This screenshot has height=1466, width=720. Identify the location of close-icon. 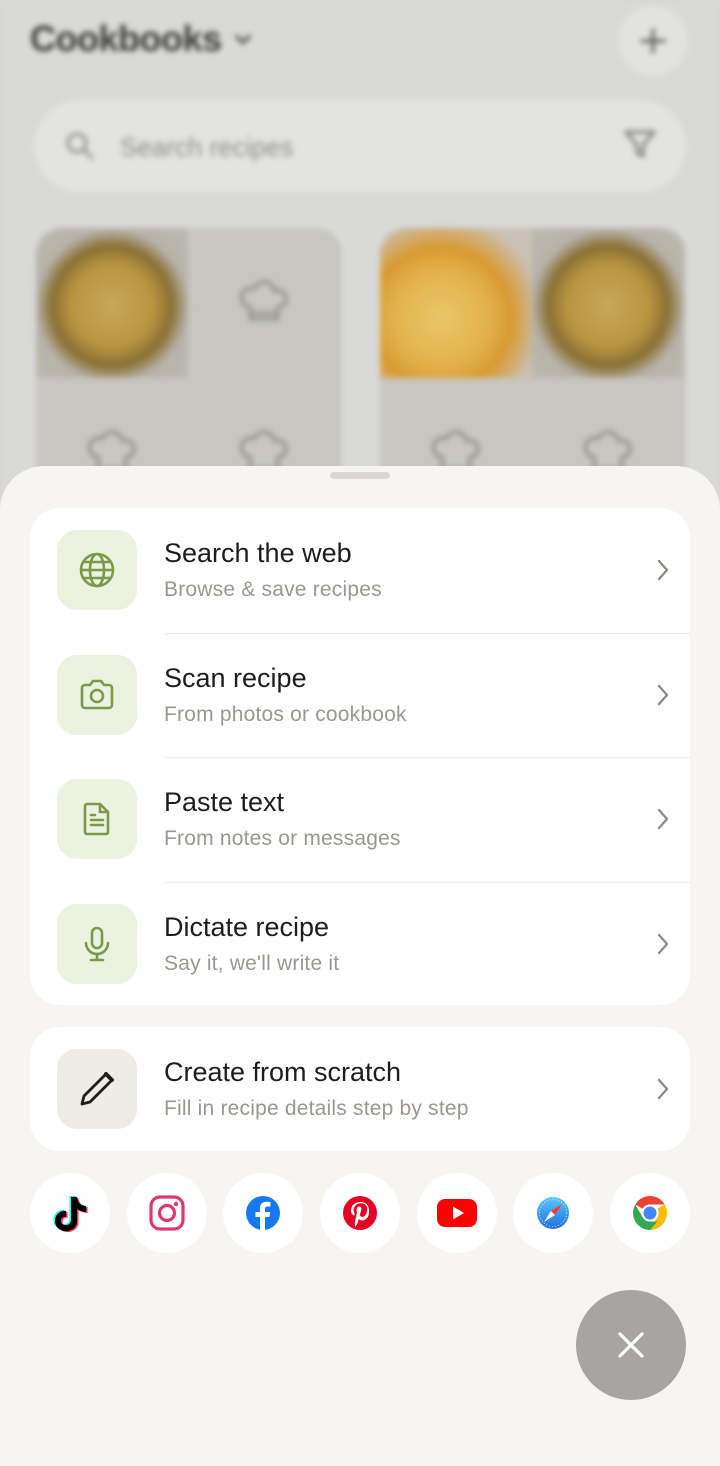
(631, 1345).